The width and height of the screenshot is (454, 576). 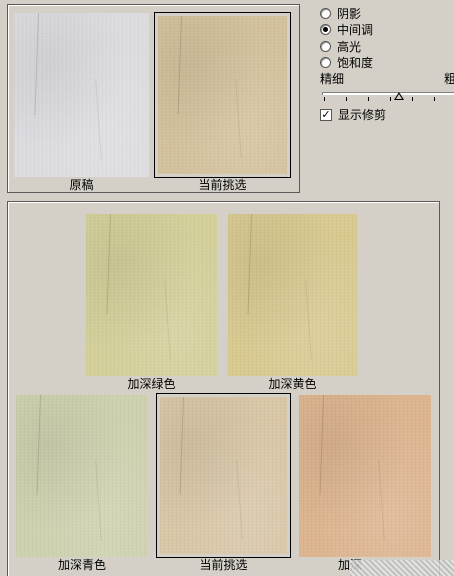 I want to click on current-pick-thumbnail-bottom, so click(x=223, y=475).